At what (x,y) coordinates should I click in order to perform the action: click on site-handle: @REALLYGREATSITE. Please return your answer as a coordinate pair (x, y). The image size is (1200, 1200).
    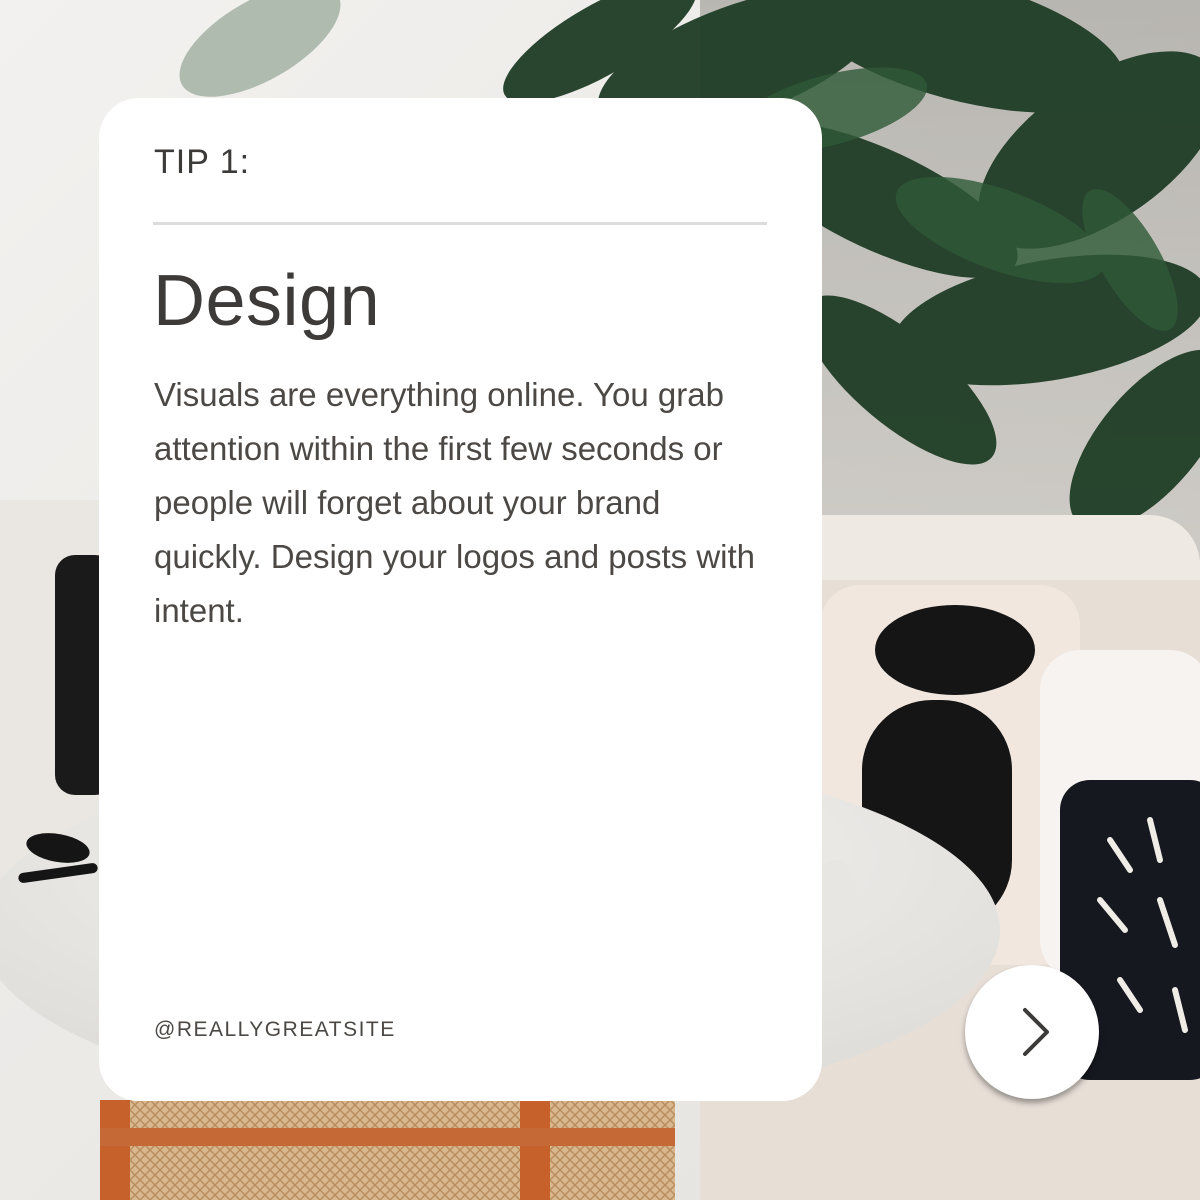
    Looking at the image, I should click on (275, 1029).